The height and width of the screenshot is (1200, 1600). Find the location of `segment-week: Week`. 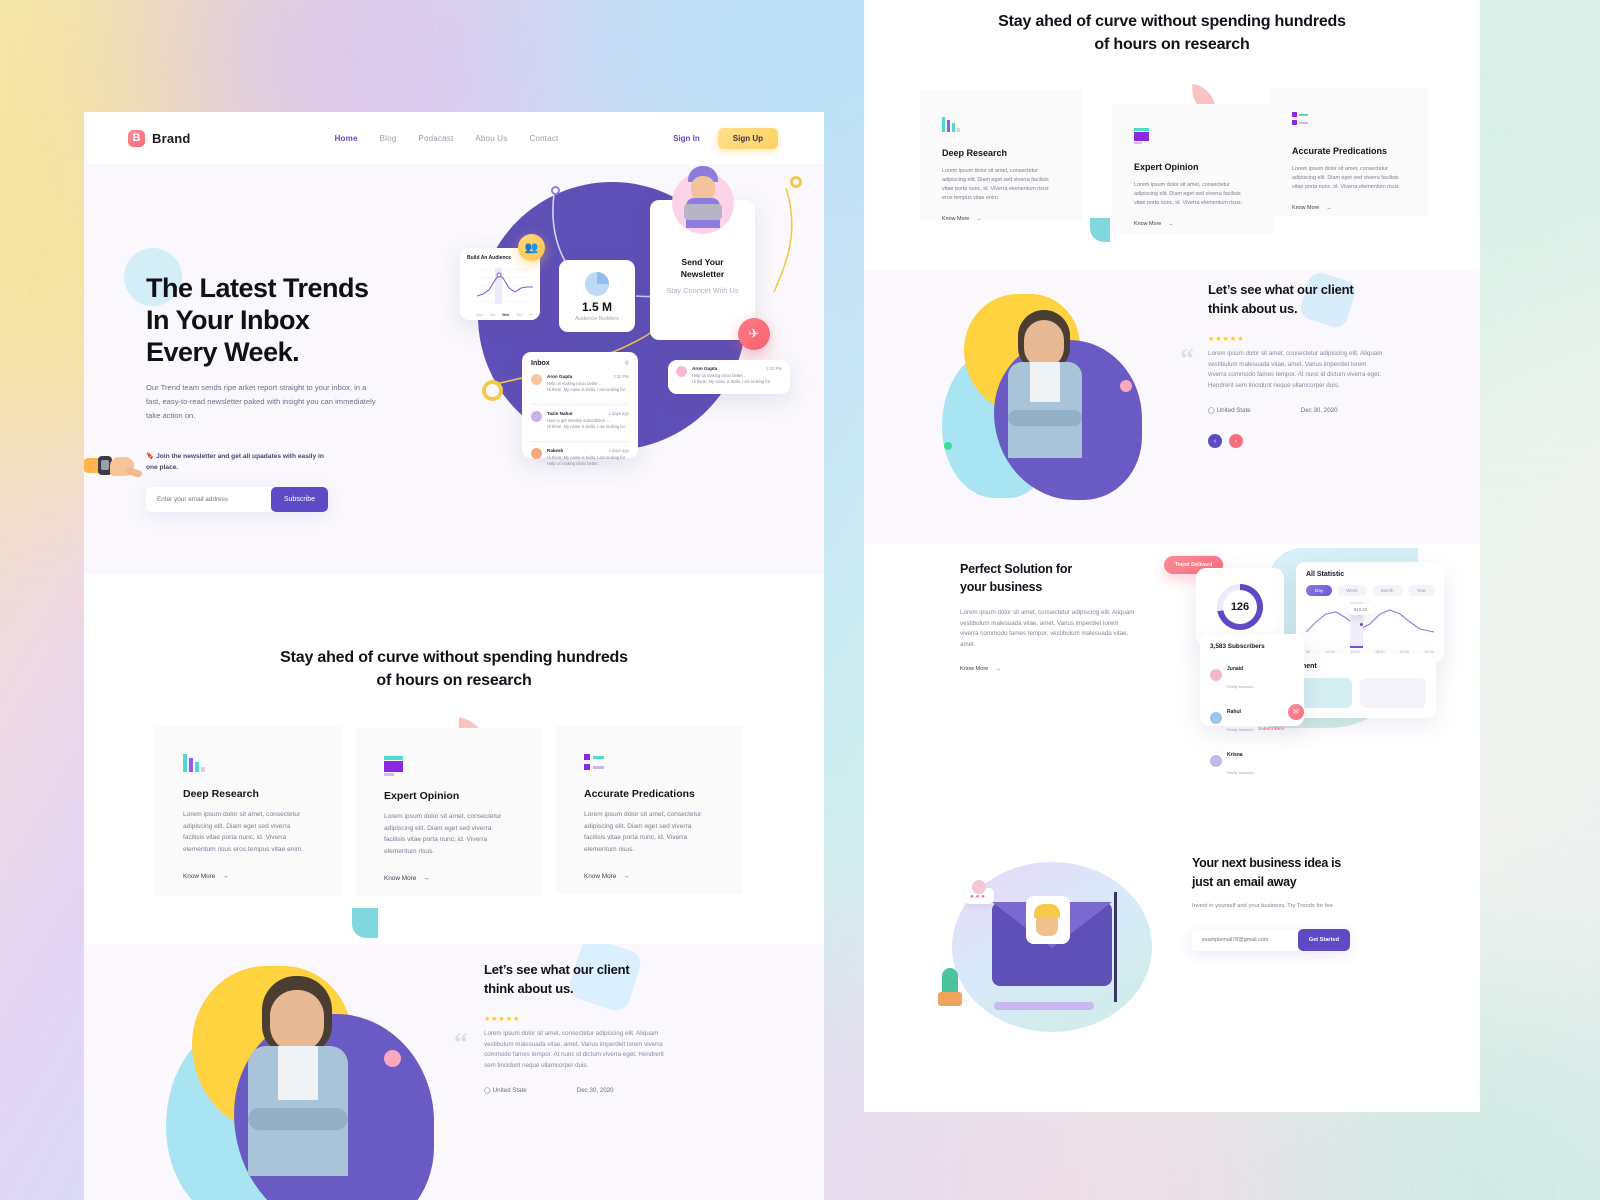

segment-week: Week is located at coordinates (1352, 590).